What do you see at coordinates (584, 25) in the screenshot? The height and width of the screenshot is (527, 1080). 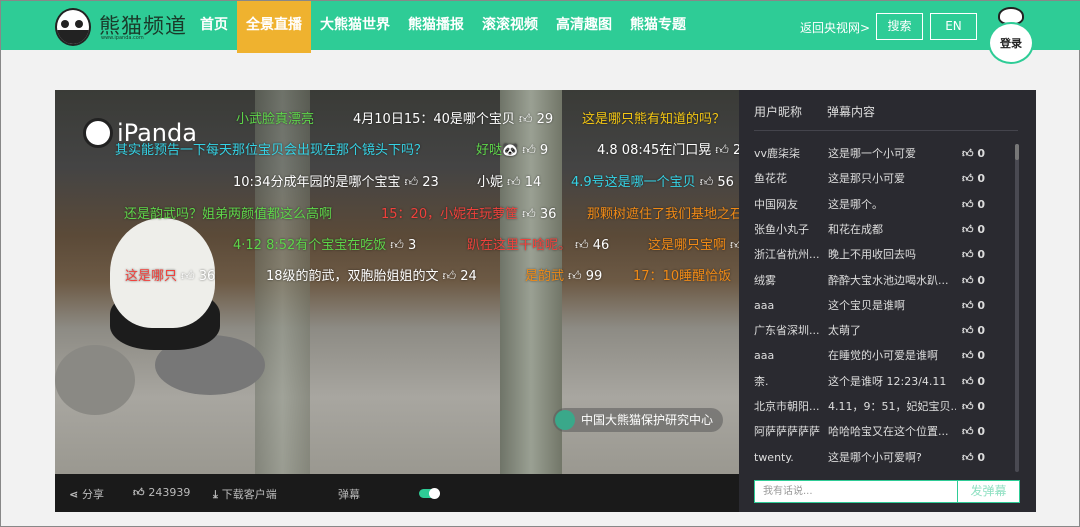 I see `nav-item: 高清趣图` at bounding box center [584, 25].